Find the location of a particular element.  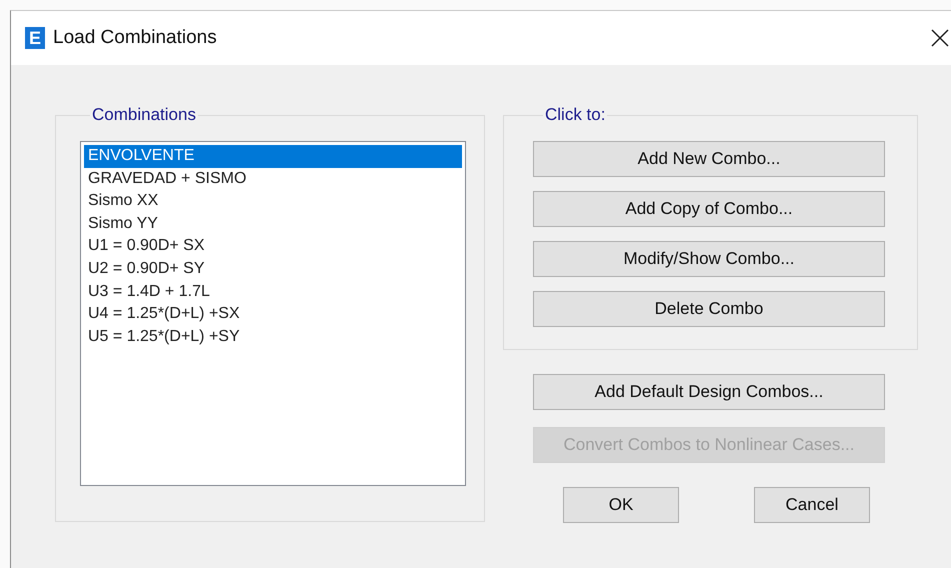

group-label: Click to: is located at coordinates (575, 115).